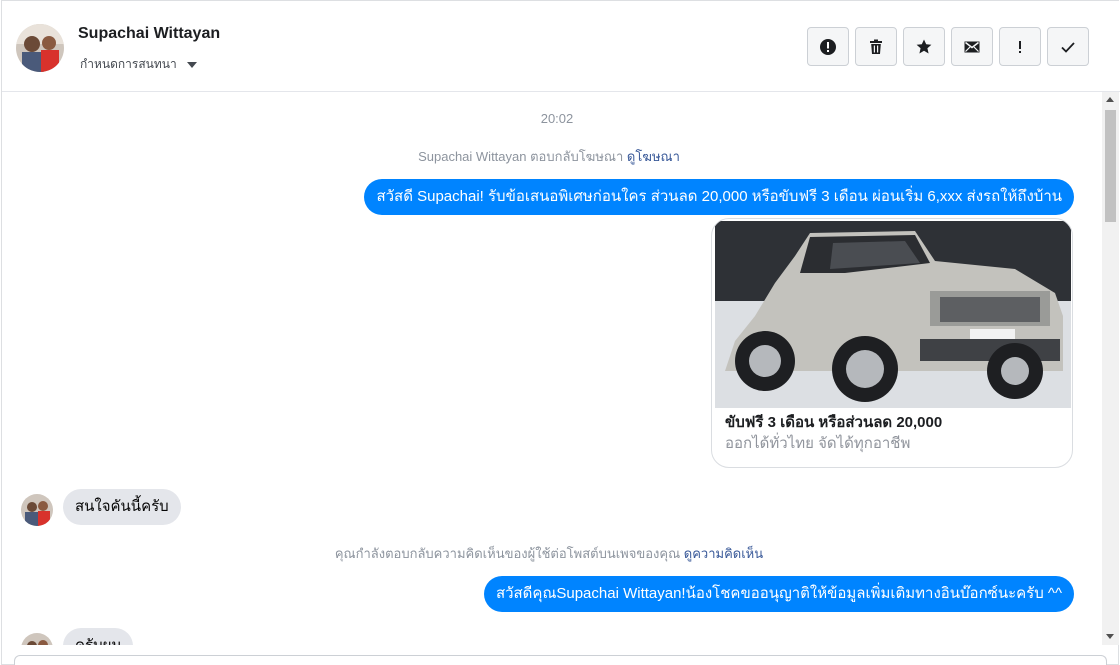 The width and height of the screenshot is (1120, 665). Describe the element at coordinates (557, 118) in the screenshot. I see `message-timestamp: 20:02` at that location.